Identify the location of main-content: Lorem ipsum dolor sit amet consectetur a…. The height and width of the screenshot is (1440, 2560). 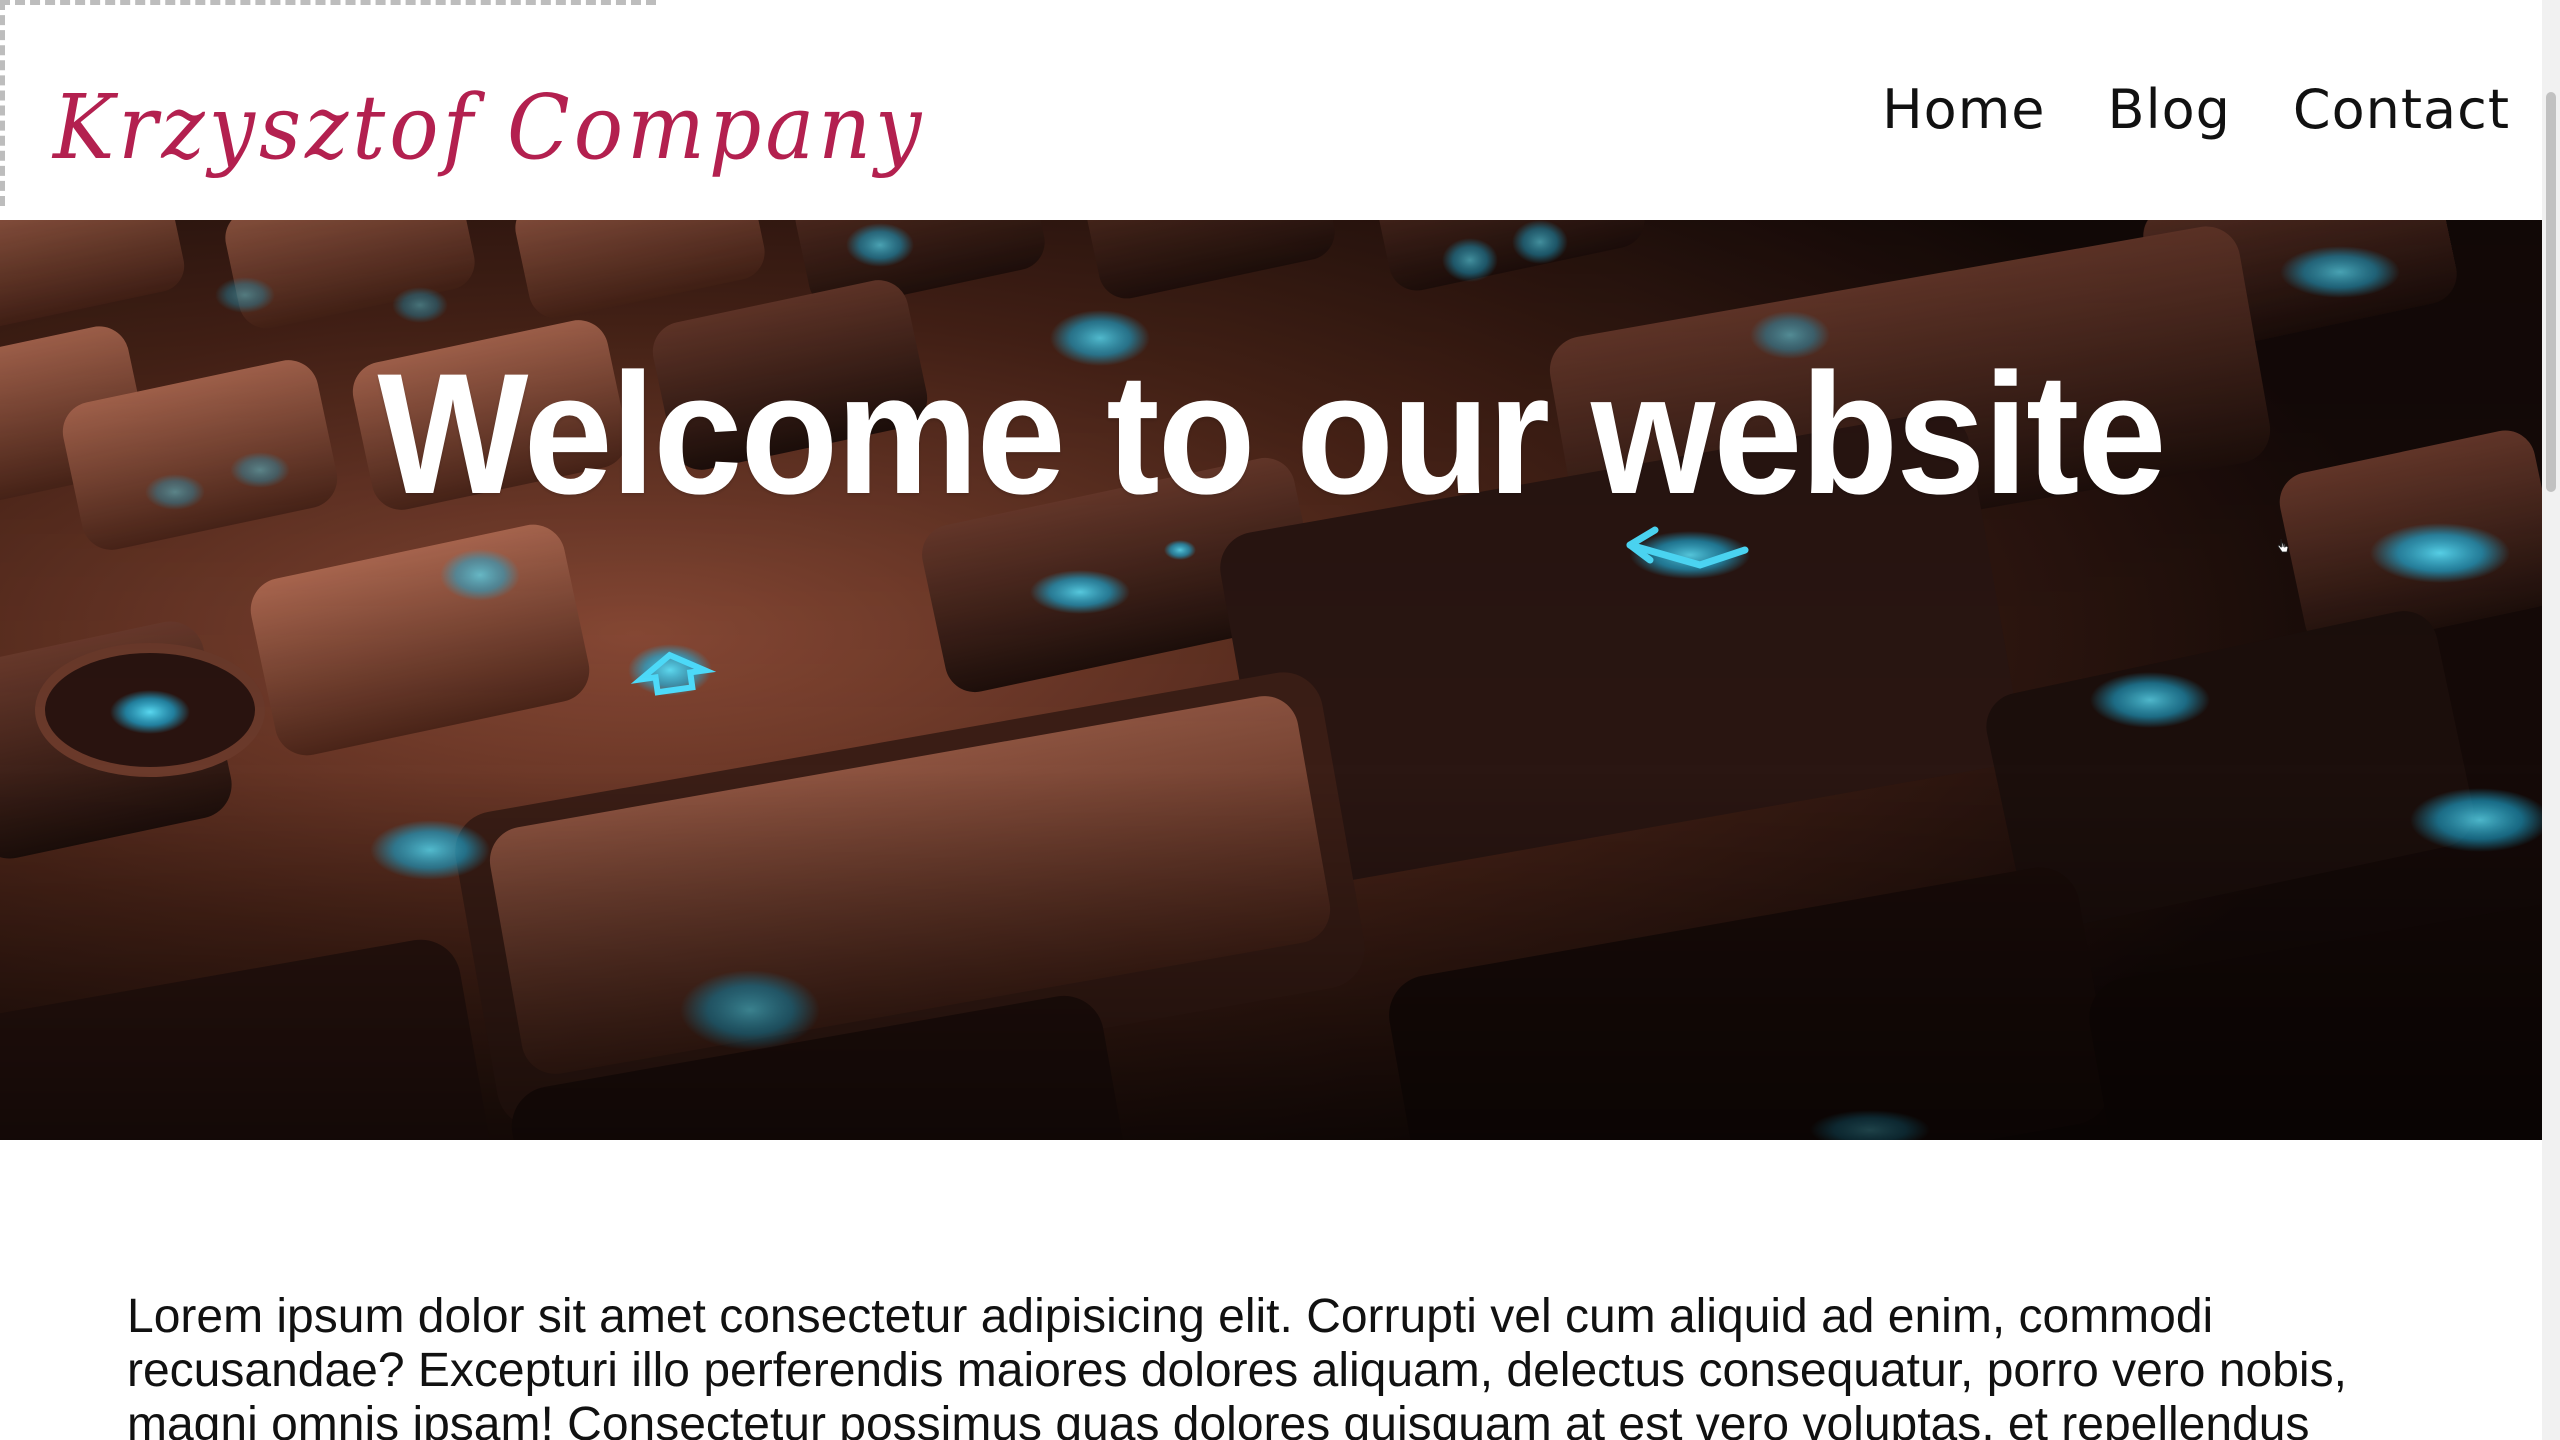
(1267, 1365).